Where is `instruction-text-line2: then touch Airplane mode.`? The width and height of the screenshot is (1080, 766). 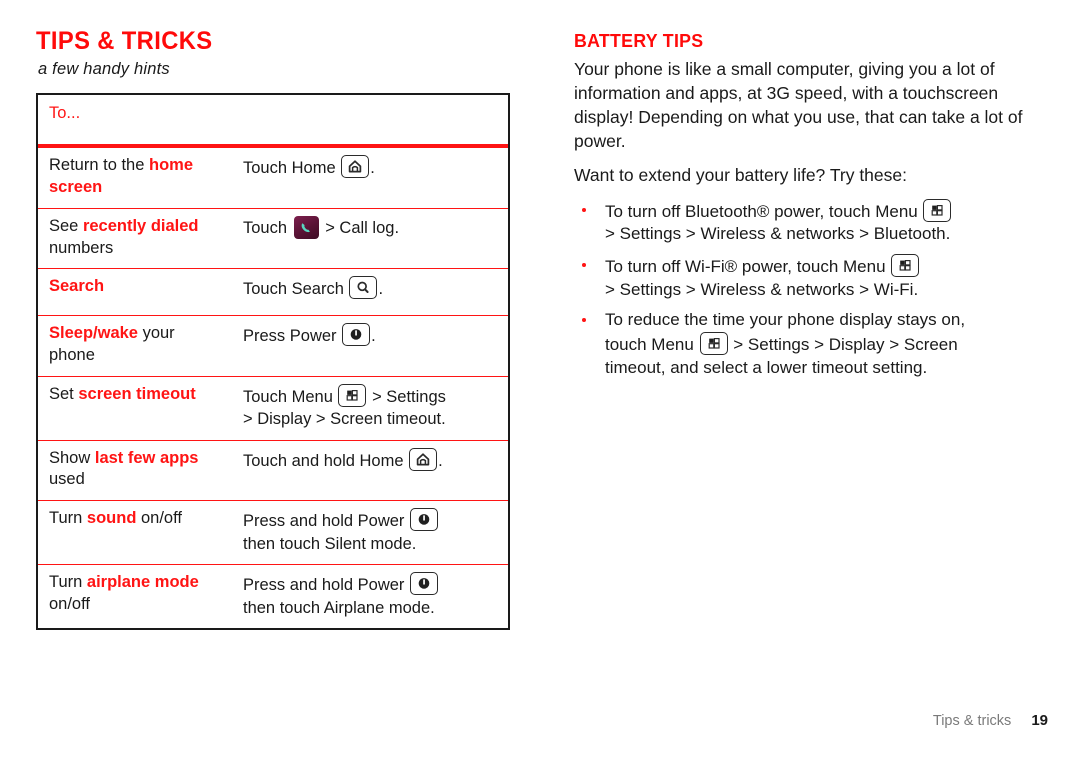 instruction-text-line2: then touch Airplane mode. is located at coordinates (339, 607).